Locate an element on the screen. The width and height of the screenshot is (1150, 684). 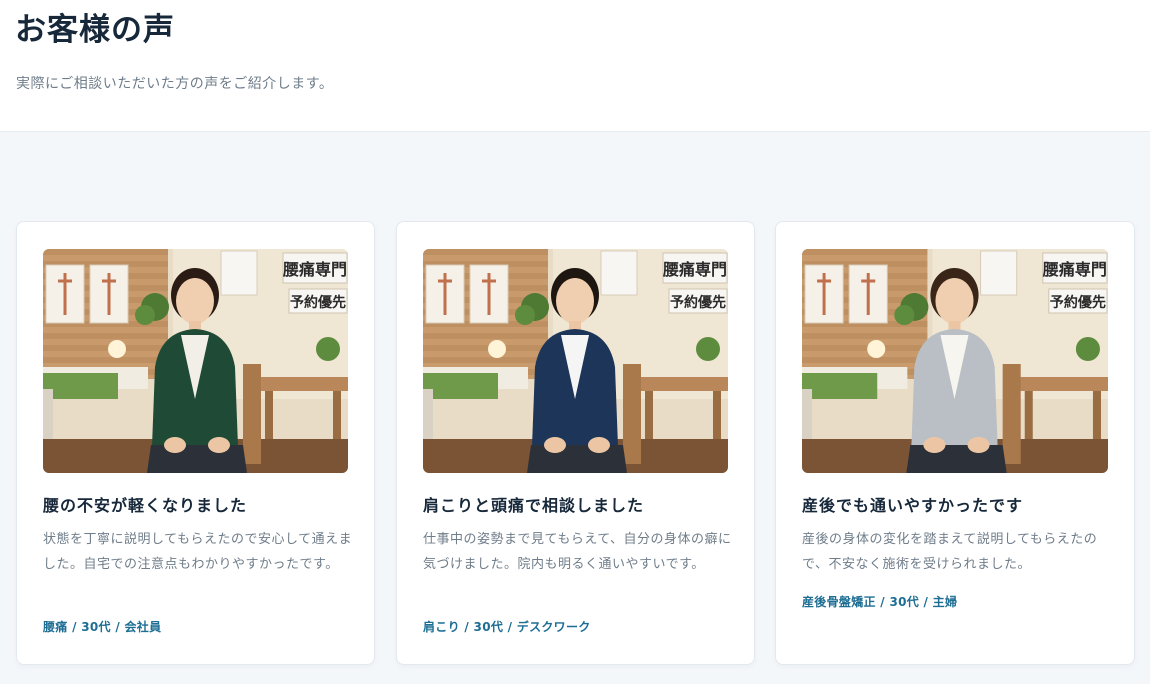
testimonial-body: 産後の身体の変化を踏まえて説明してもらえたので、不安なく施術を受けられました。 is located at coordinates (950, 552).